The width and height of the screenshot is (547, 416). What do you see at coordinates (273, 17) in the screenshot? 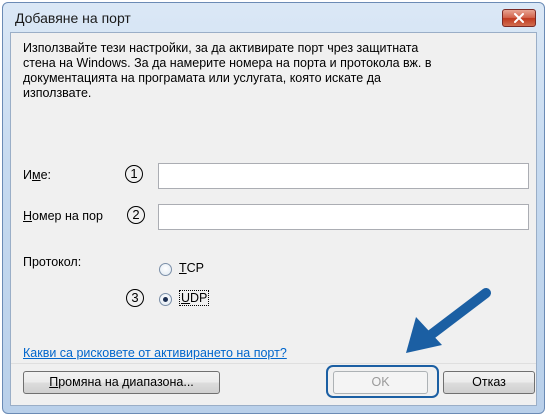
I see `title-bar: Добавяне на порт` at bounding box center [273, 17].